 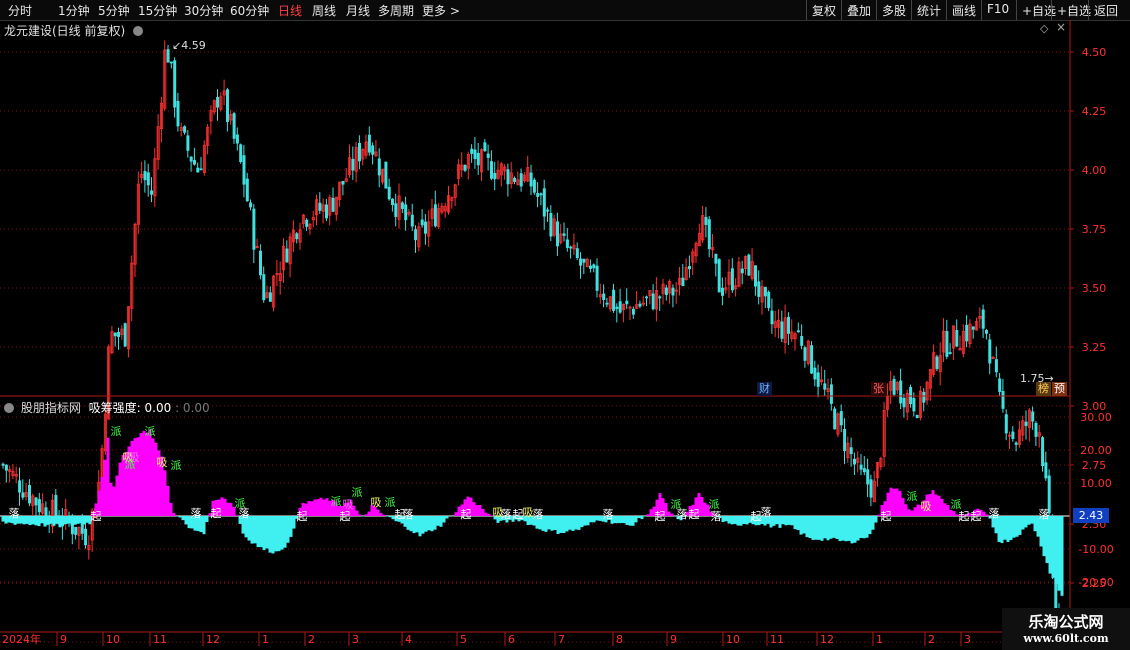 What do you see at coordinates (1061, 27) in the screenshot?
I see `close-icon: ×` at bounding box center [1061, 27].